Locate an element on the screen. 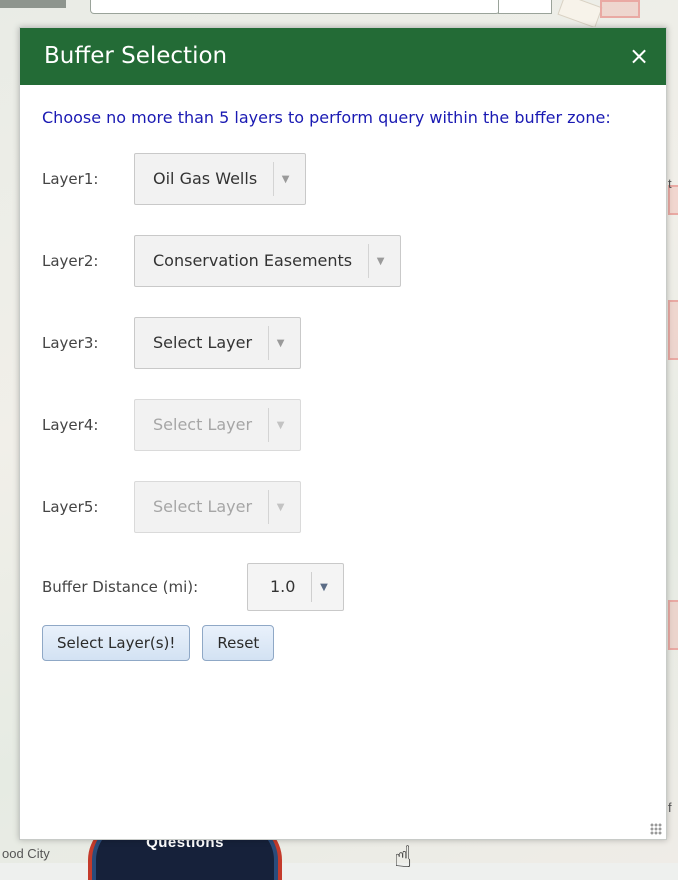 This screenshot has height=880, width=678. map-road is located at coordinates (580, 14).